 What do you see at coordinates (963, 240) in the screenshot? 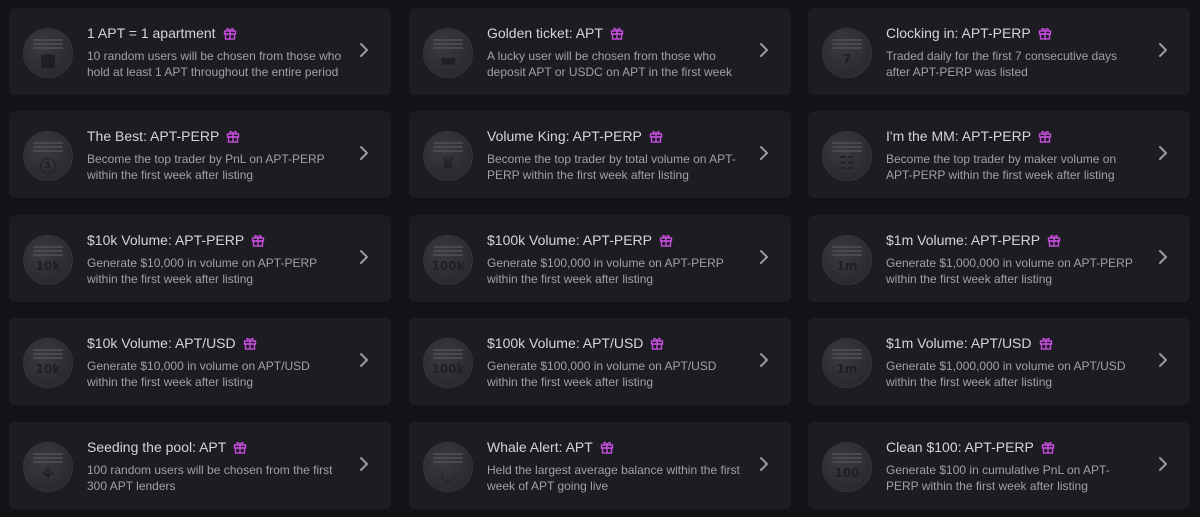
I see `achievement-title: $1m Volume: APT-PERP` at bounding box center [963, 240].